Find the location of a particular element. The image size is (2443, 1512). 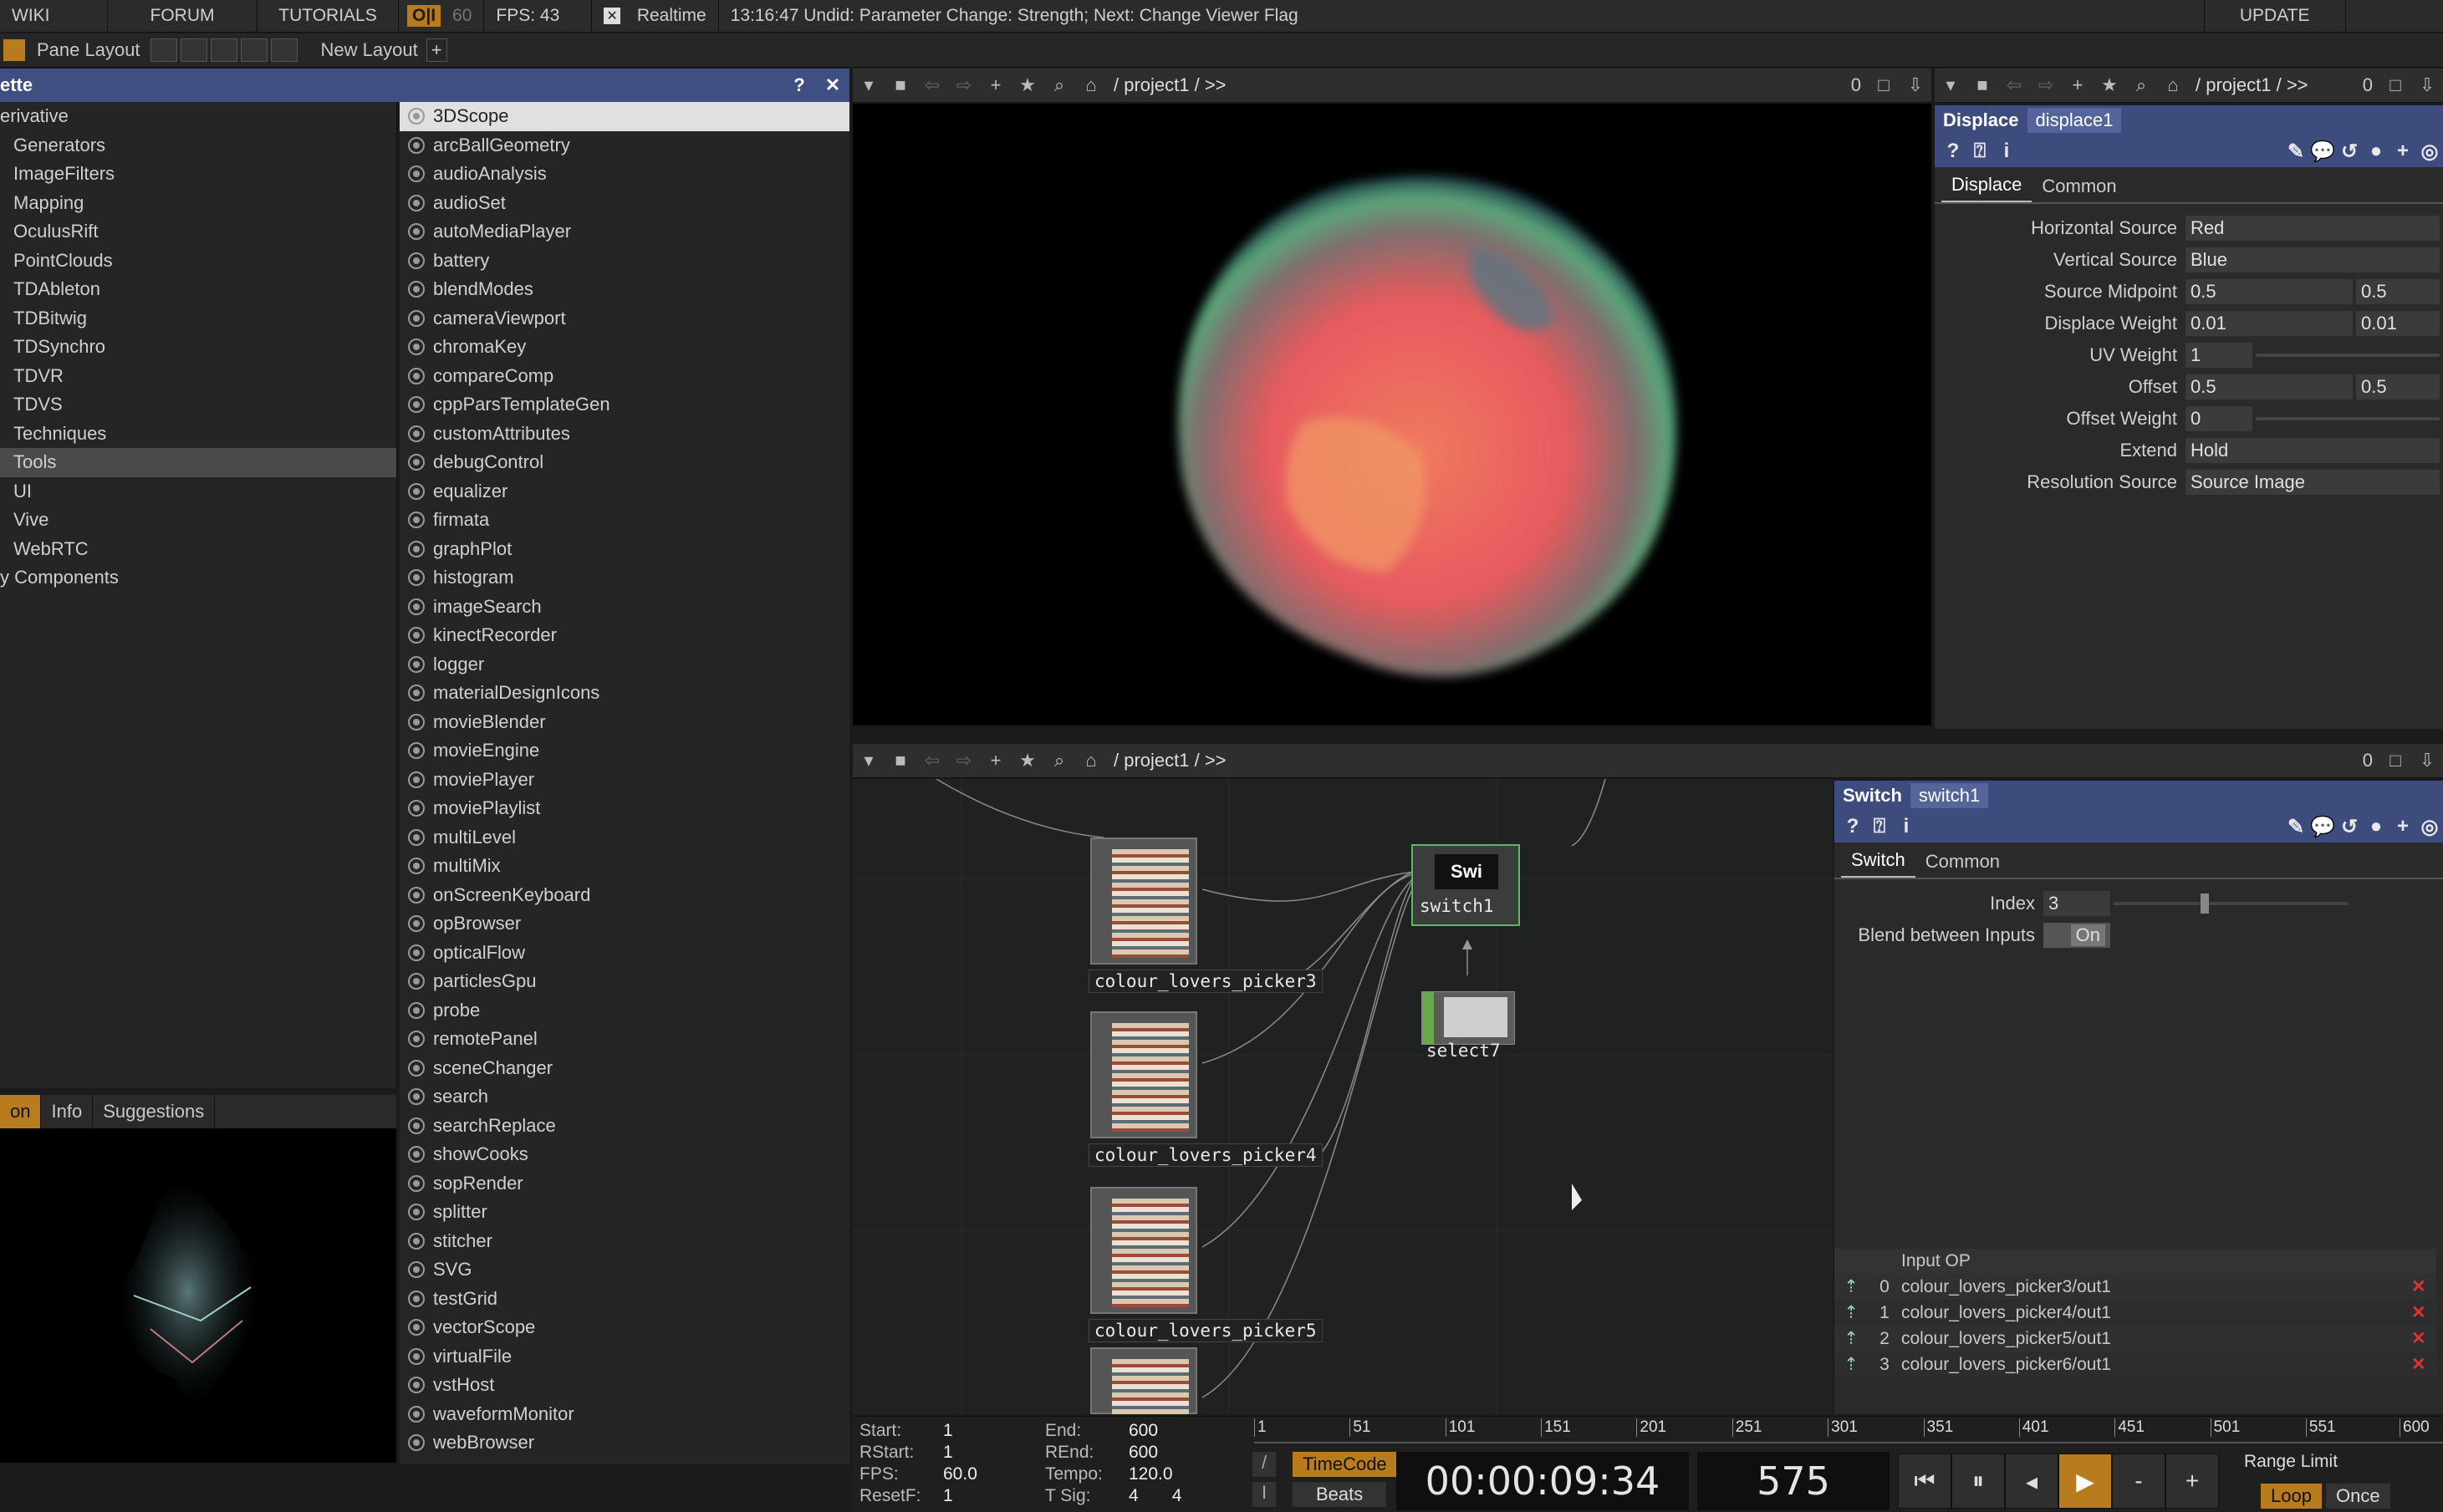

start-value: 1 is located at coordinates (948, 1430).